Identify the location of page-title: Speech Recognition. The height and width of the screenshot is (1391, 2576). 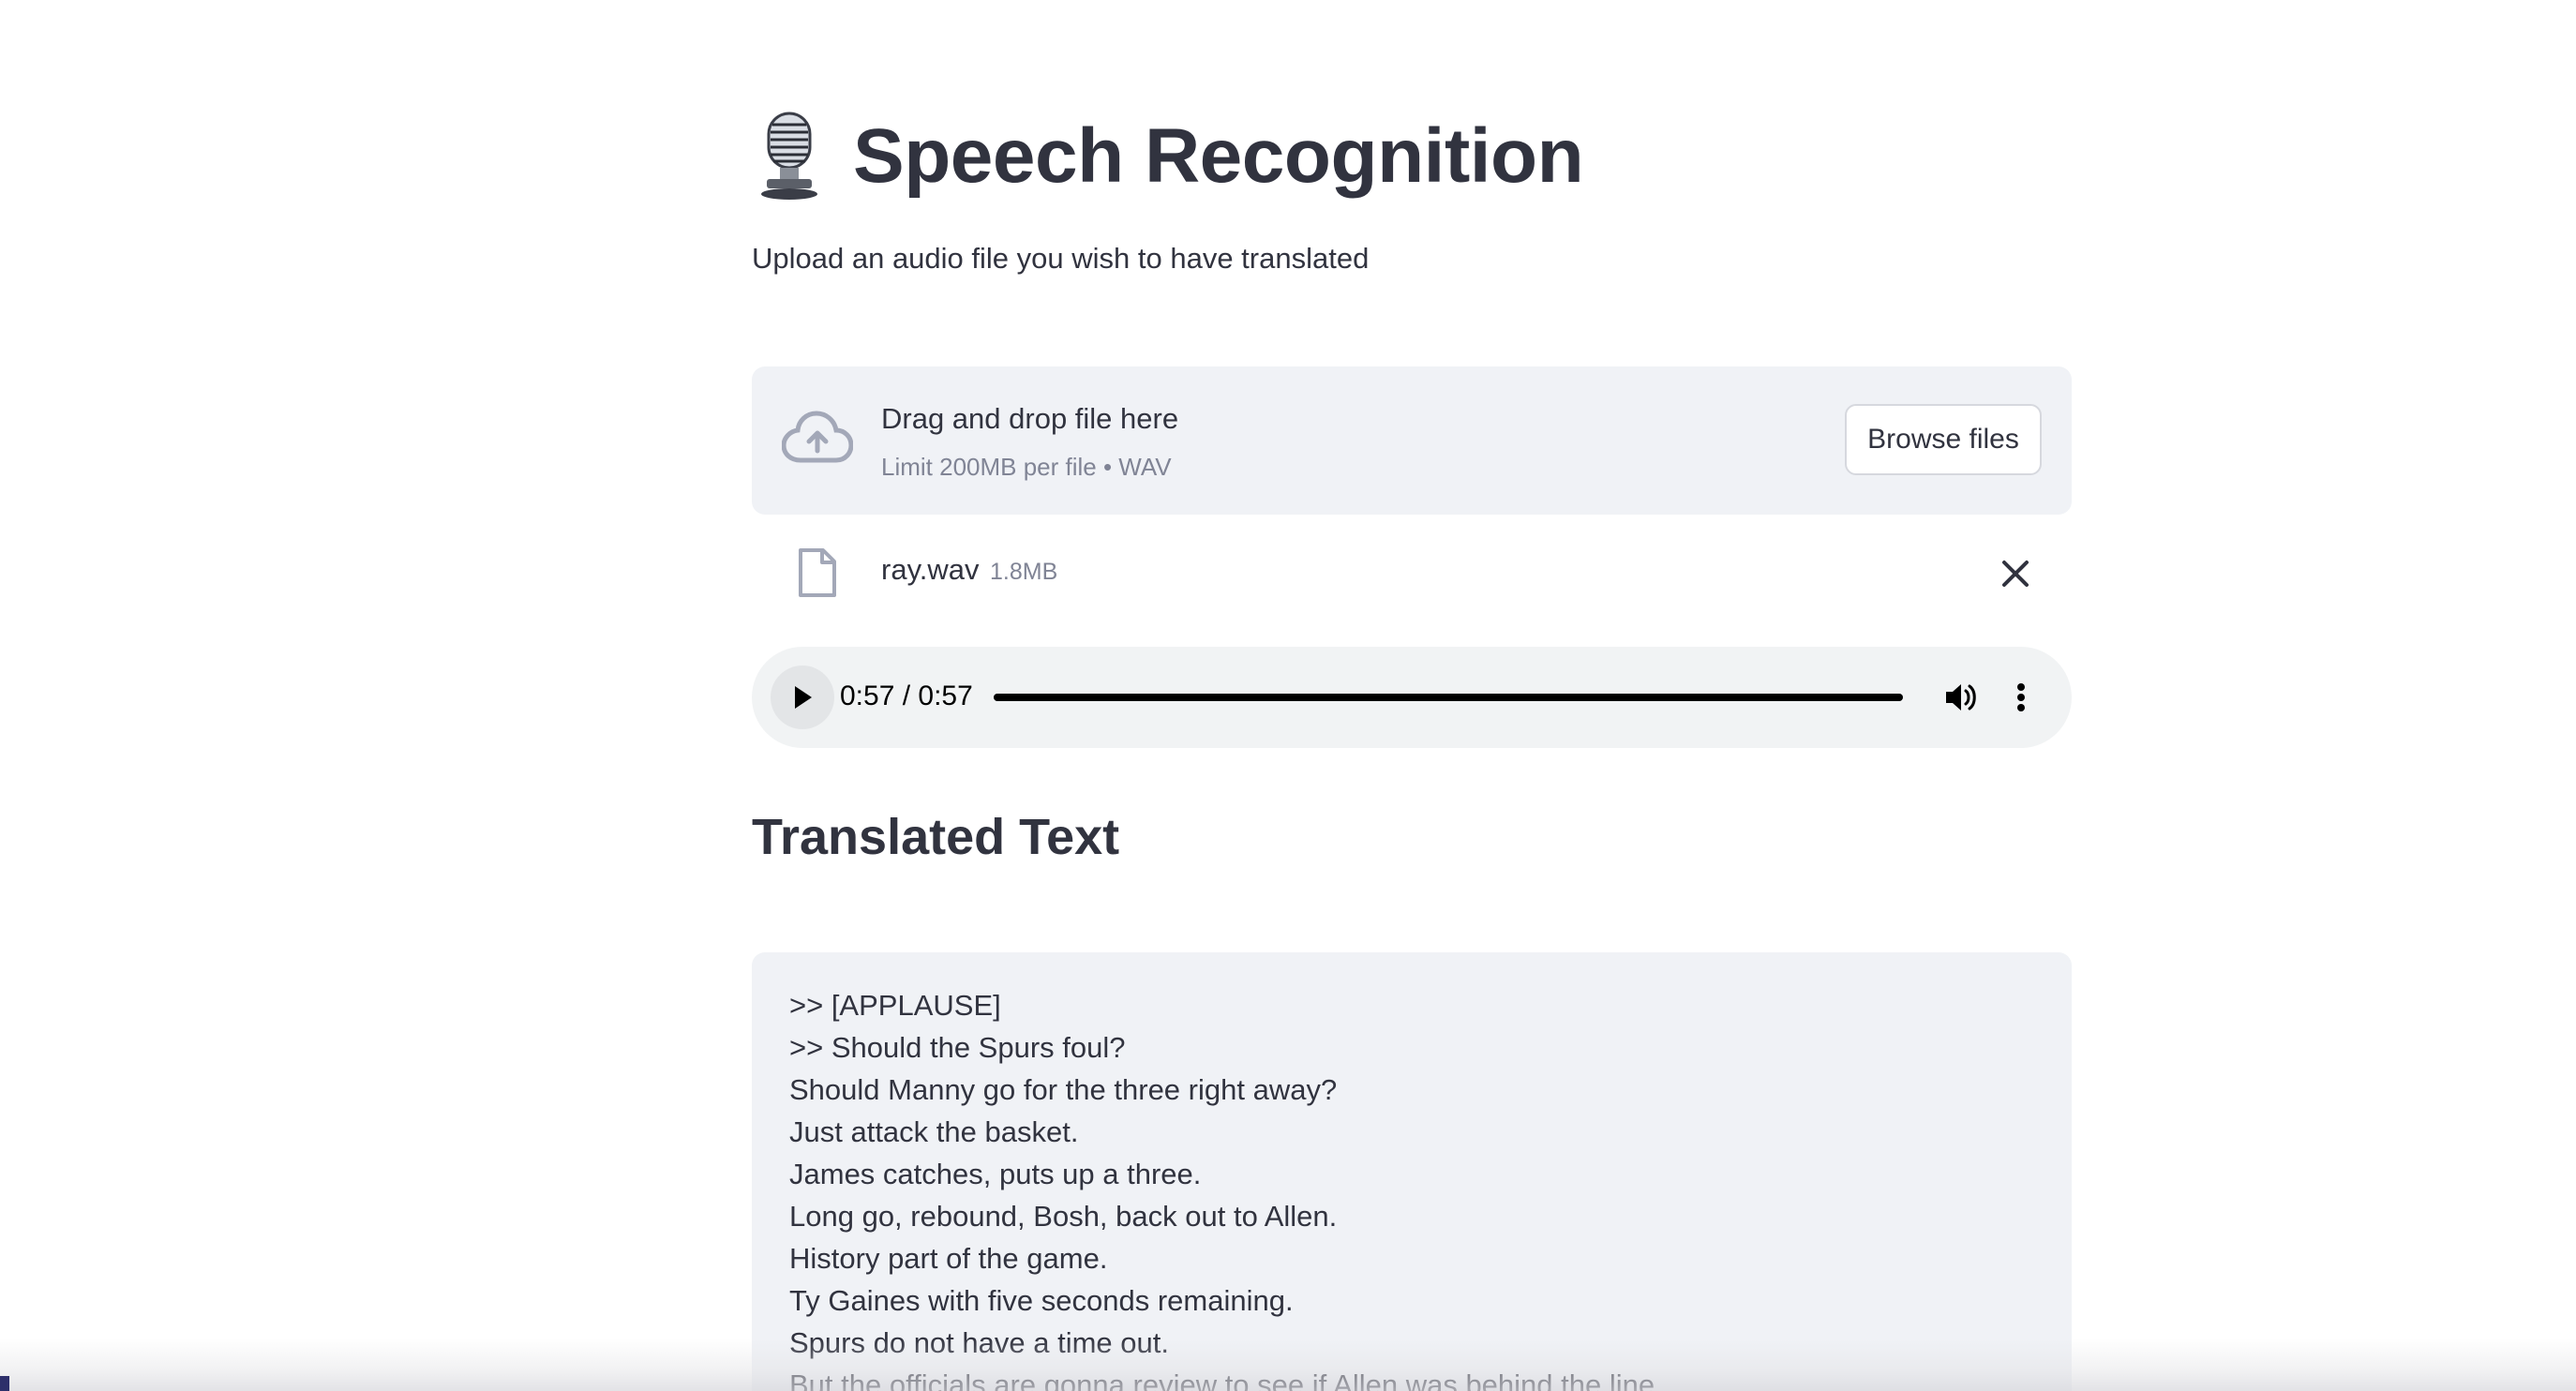
(1218, 156).